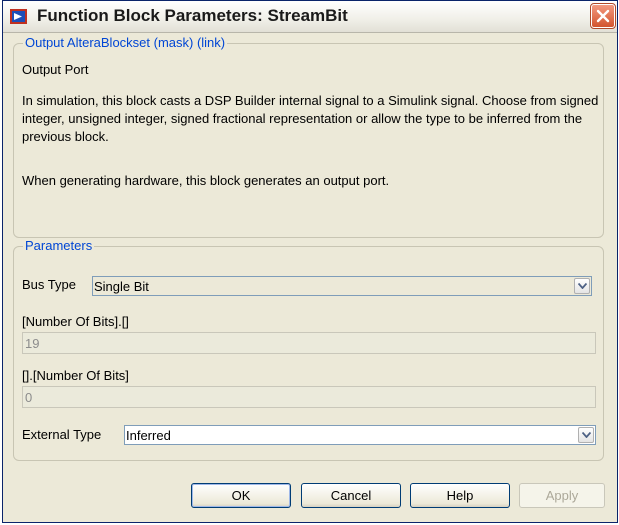 This screenshot has width=619, height=525. What do you see at coordinates (309, 397) in the screenshot?
I see `fractional-bits-field: 0` at bounding box center [309, 397].